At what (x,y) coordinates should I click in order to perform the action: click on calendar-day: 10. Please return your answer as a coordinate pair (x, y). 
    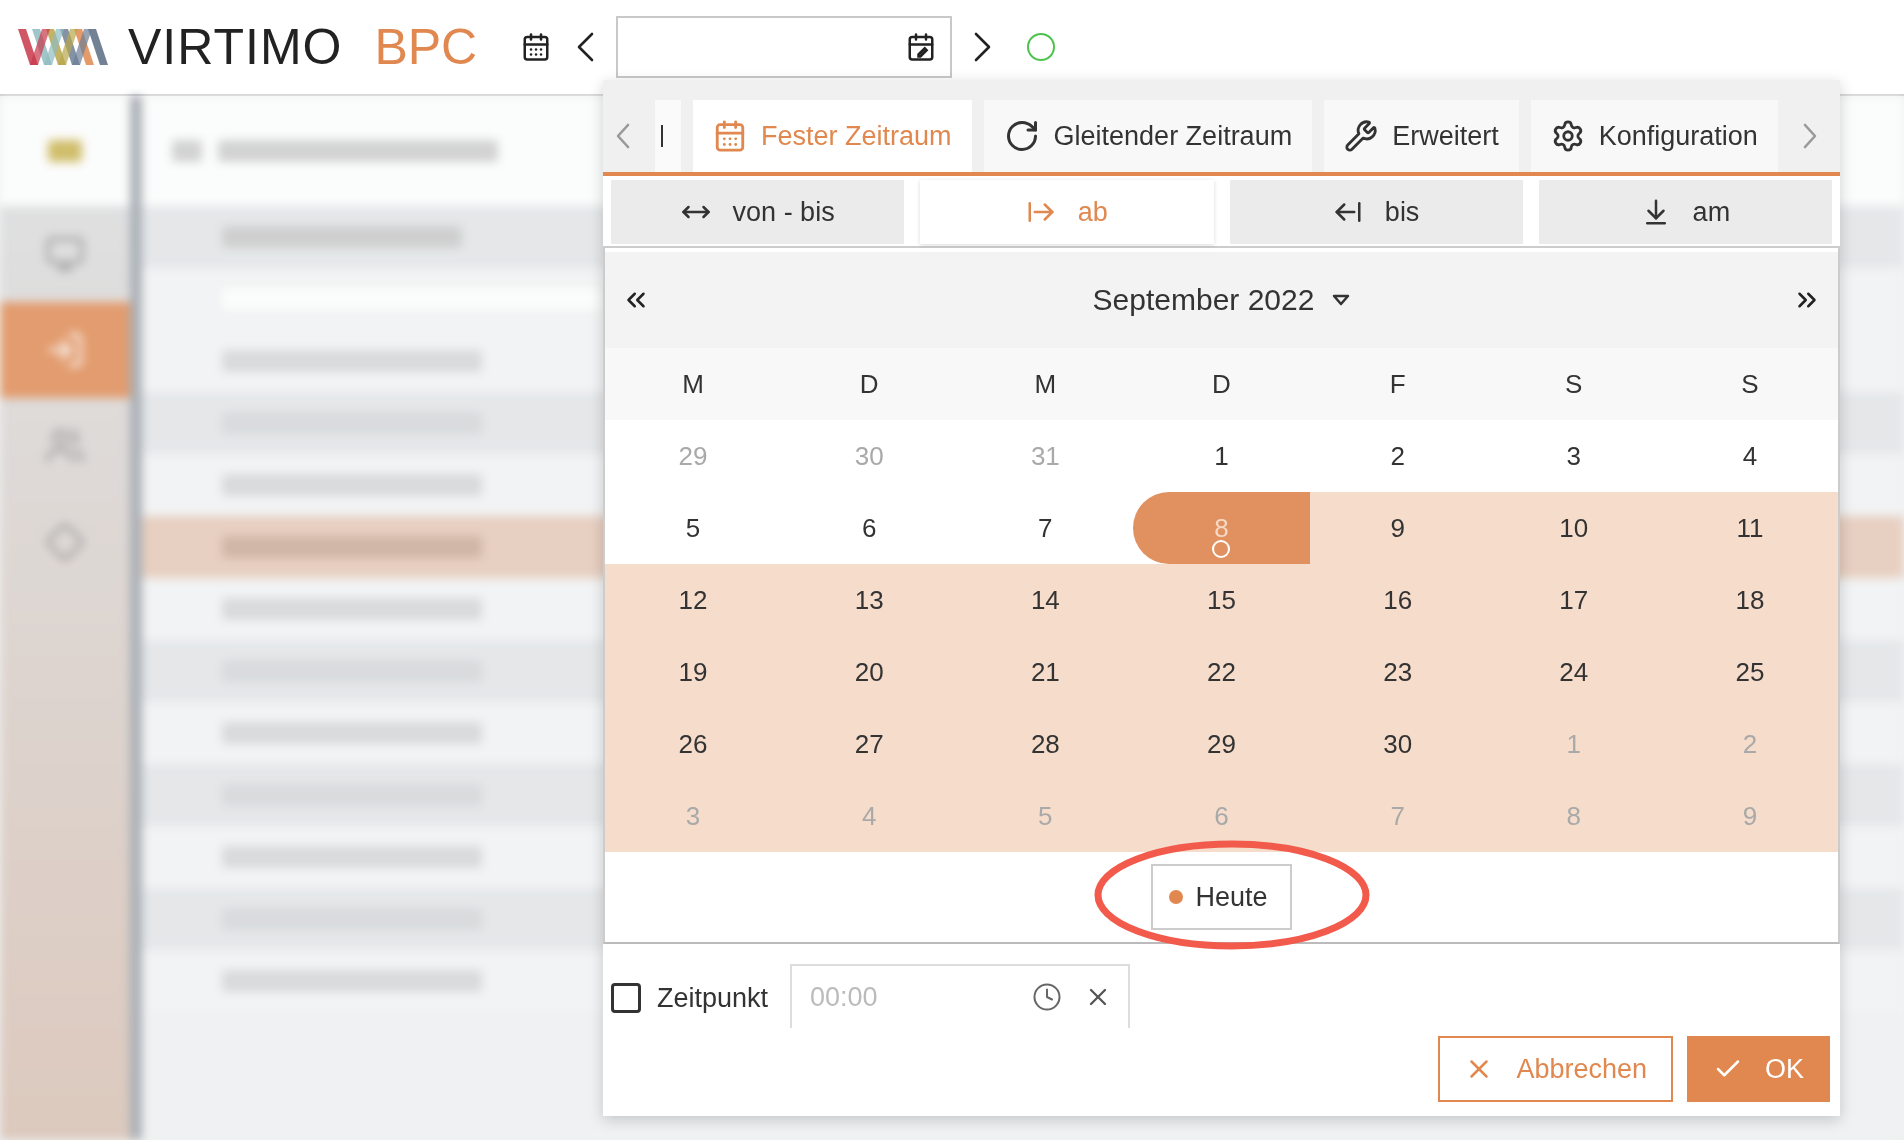
    Looking at the image, I should click on (1573, 528).